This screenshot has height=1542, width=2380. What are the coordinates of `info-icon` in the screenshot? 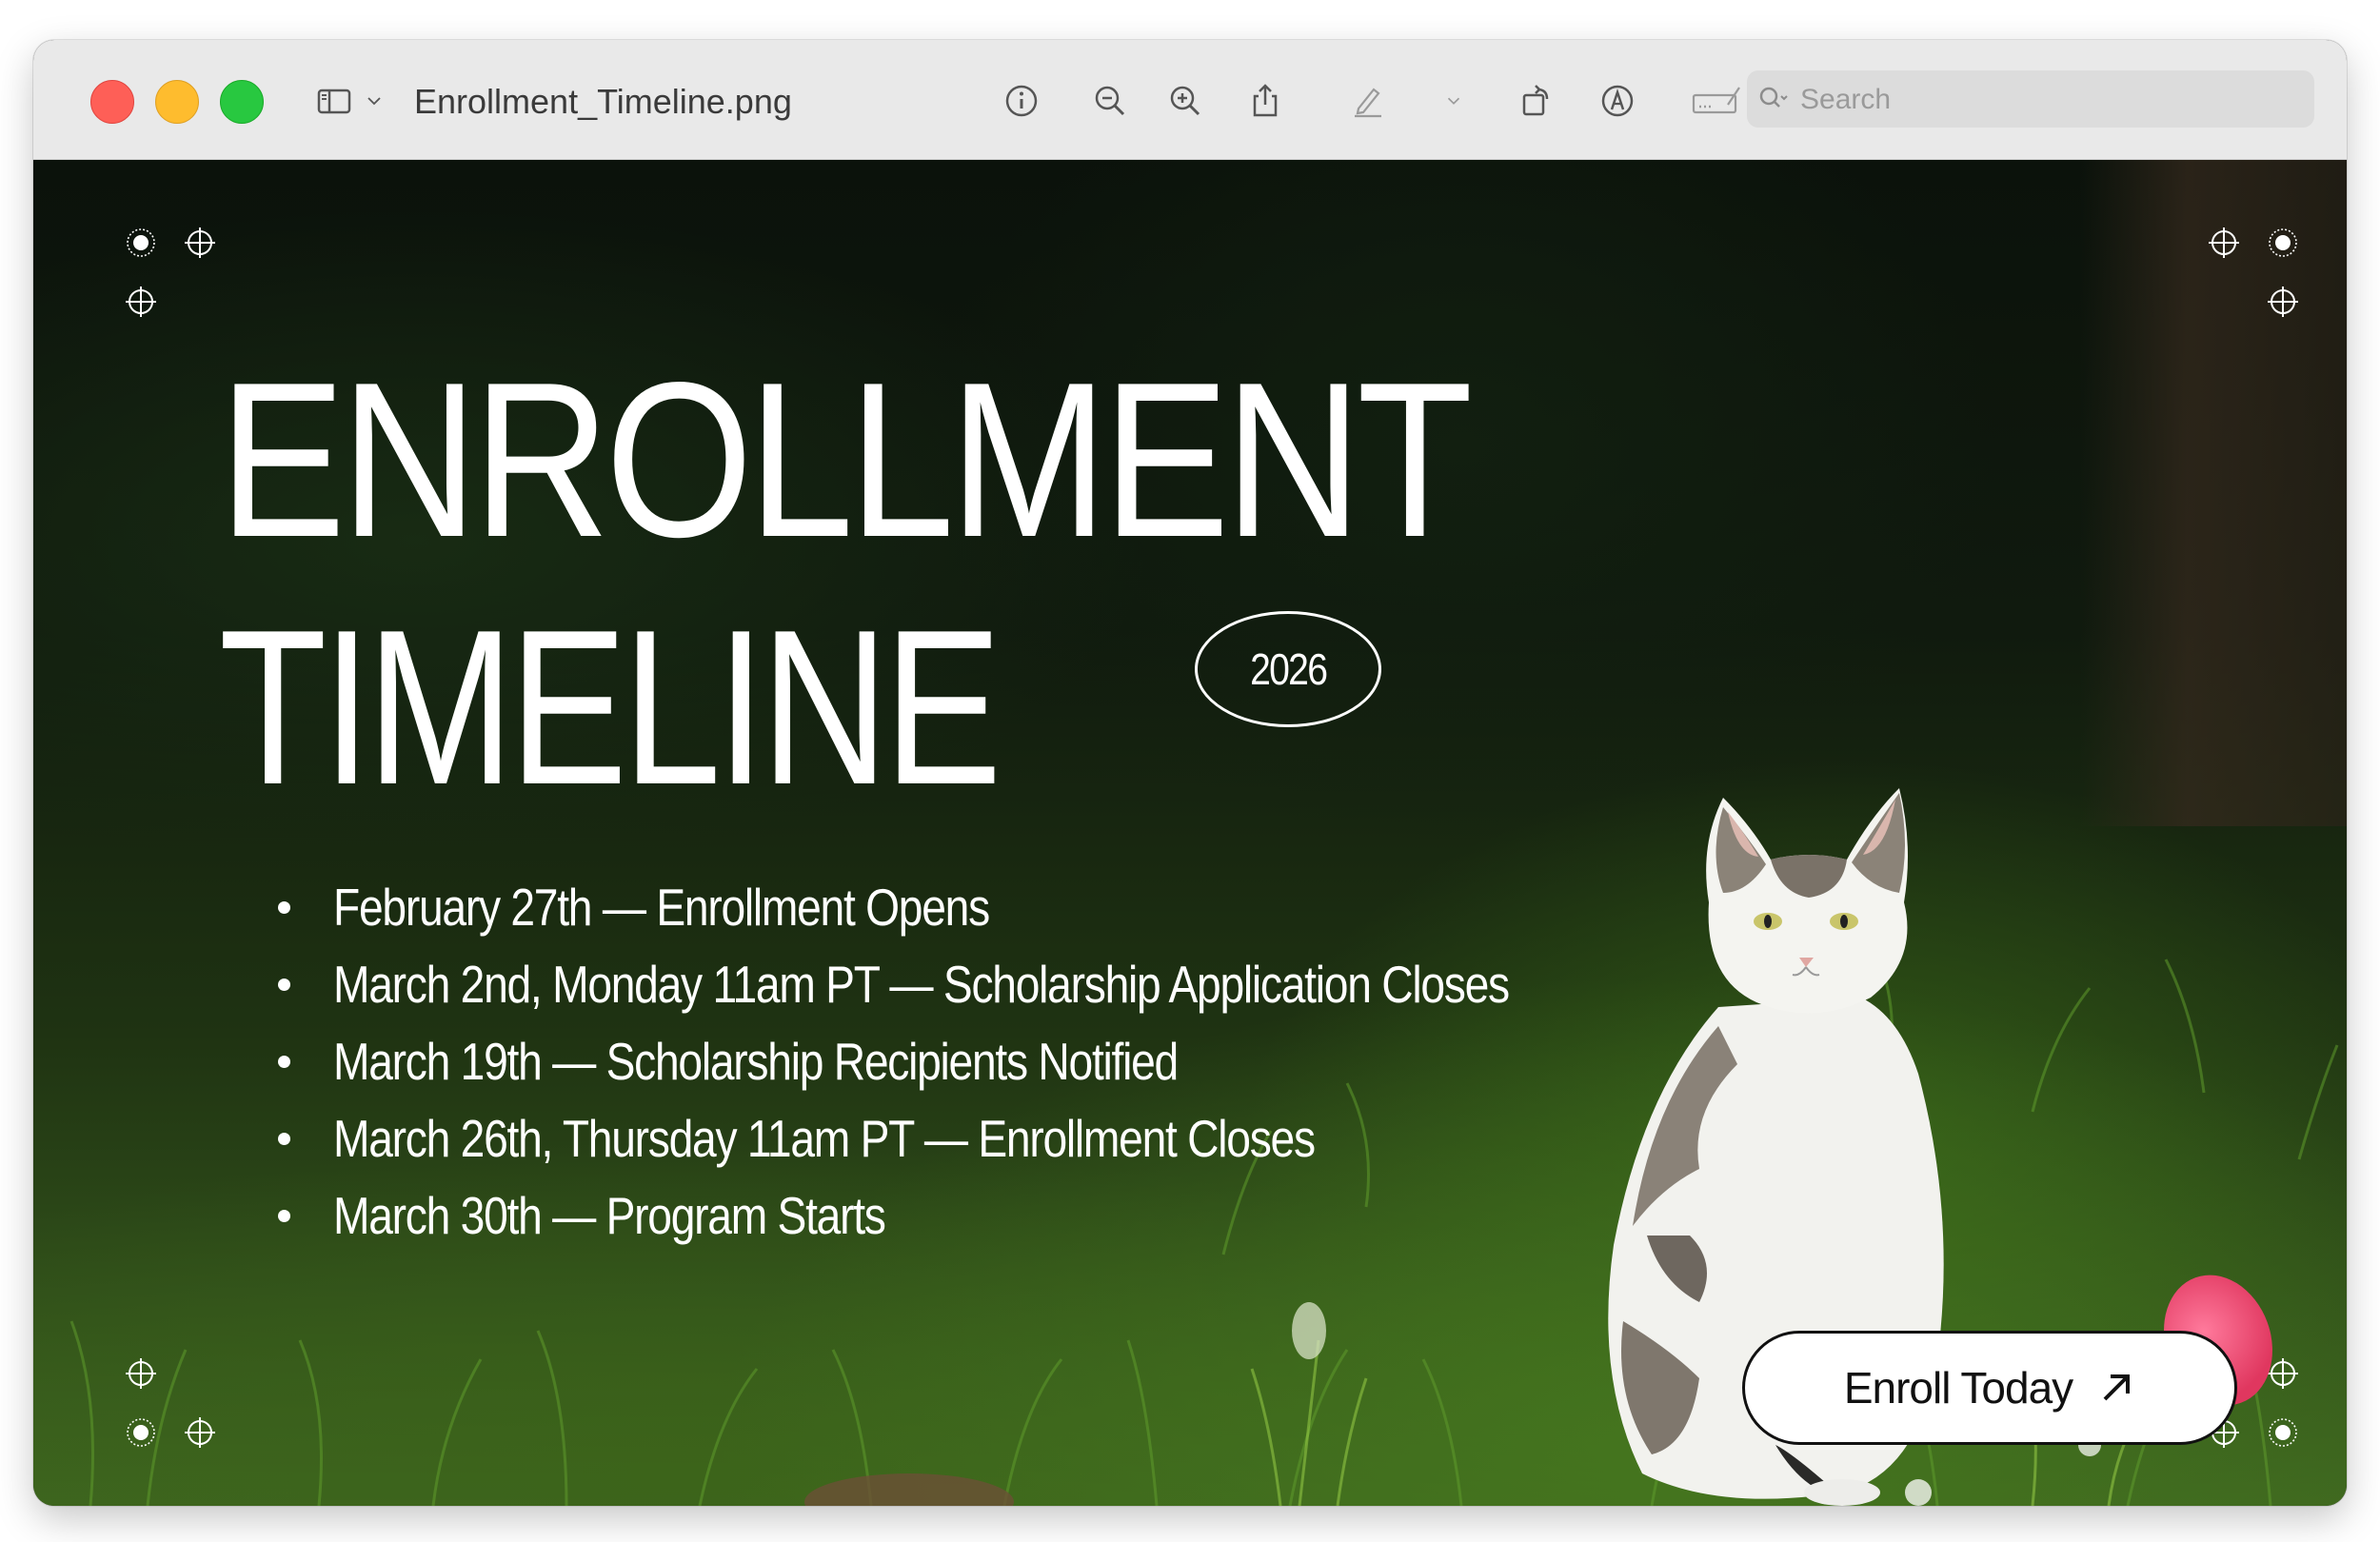 It's located at (1022, 101).